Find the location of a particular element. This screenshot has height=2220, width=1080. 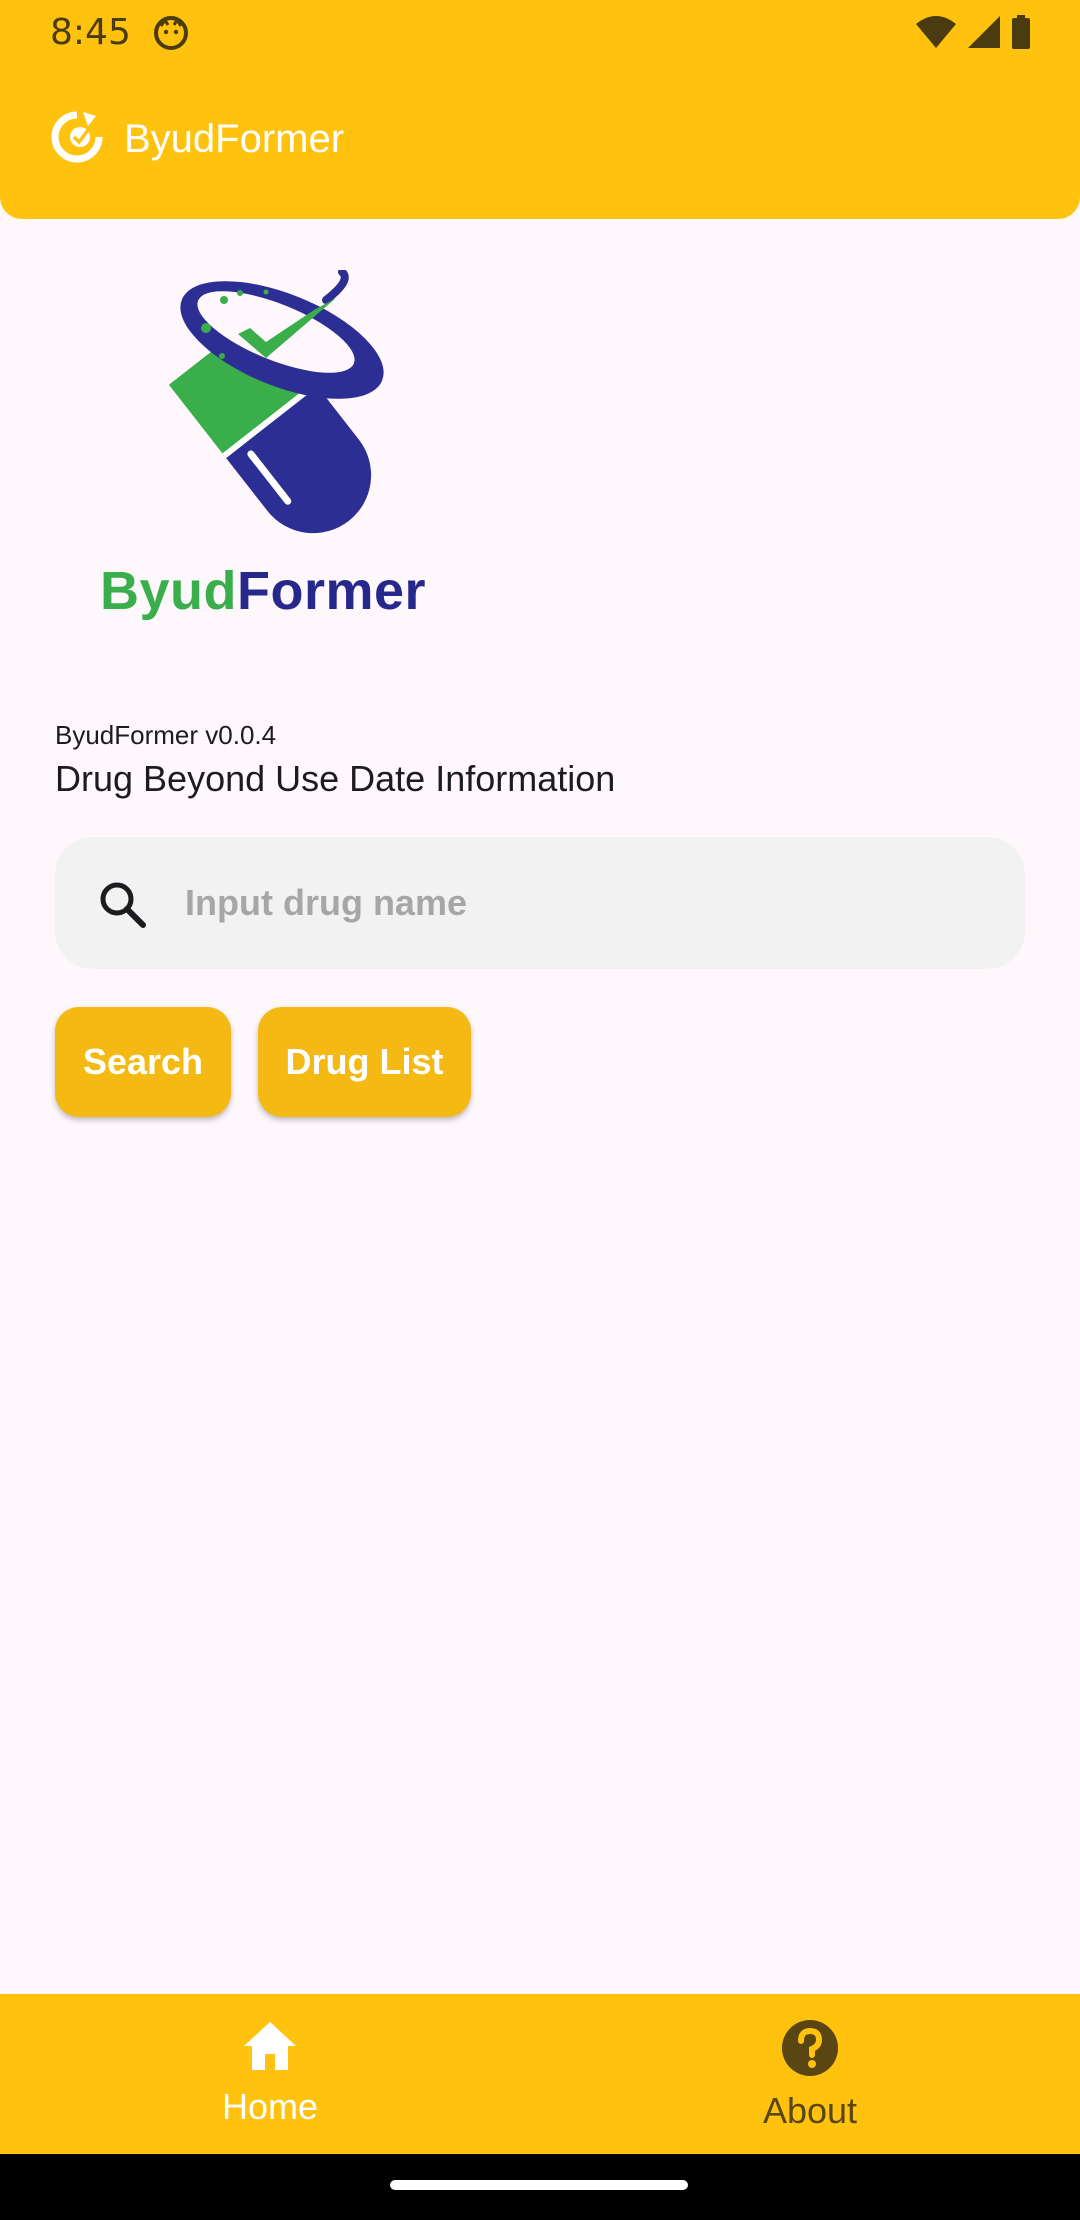

gesture-handle is located at coordinates (539, 2185).